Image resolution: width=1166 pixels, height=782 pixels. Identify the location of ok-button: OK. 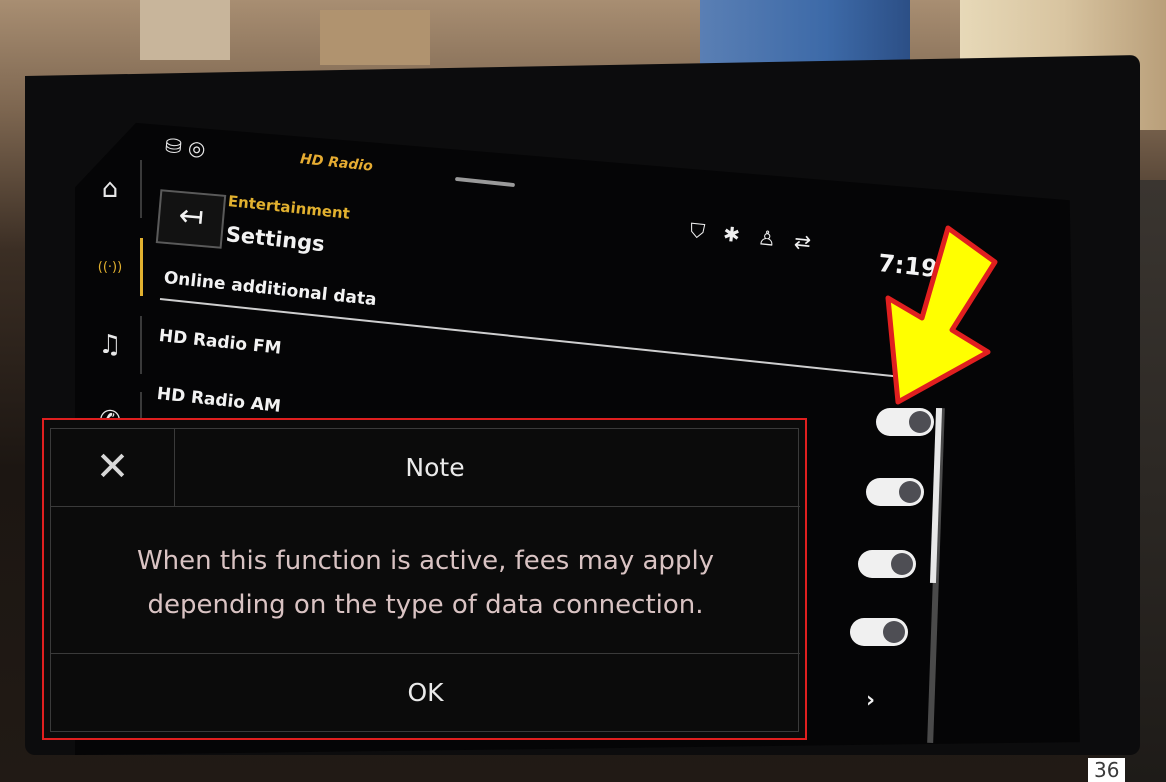
(425, 693).